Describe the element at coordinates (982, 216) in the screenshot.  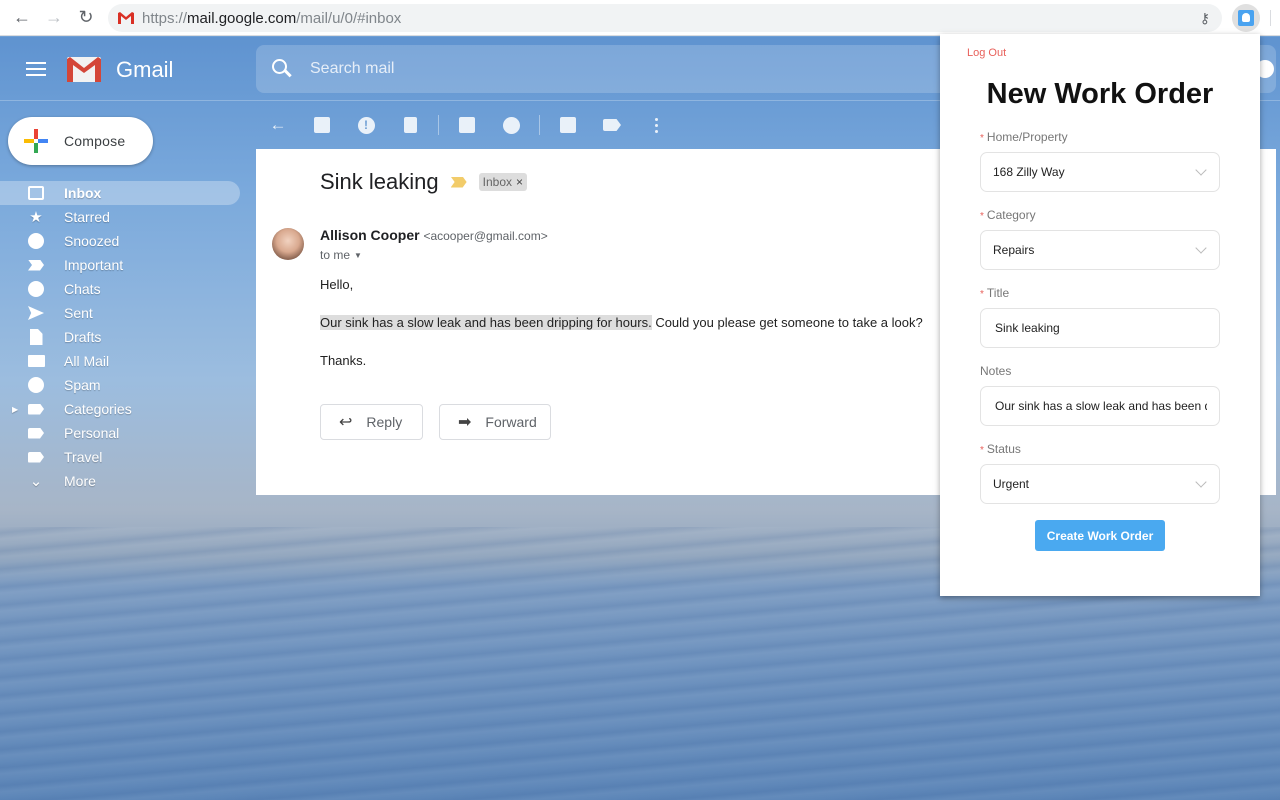
I see `required-marker: *` at that location.